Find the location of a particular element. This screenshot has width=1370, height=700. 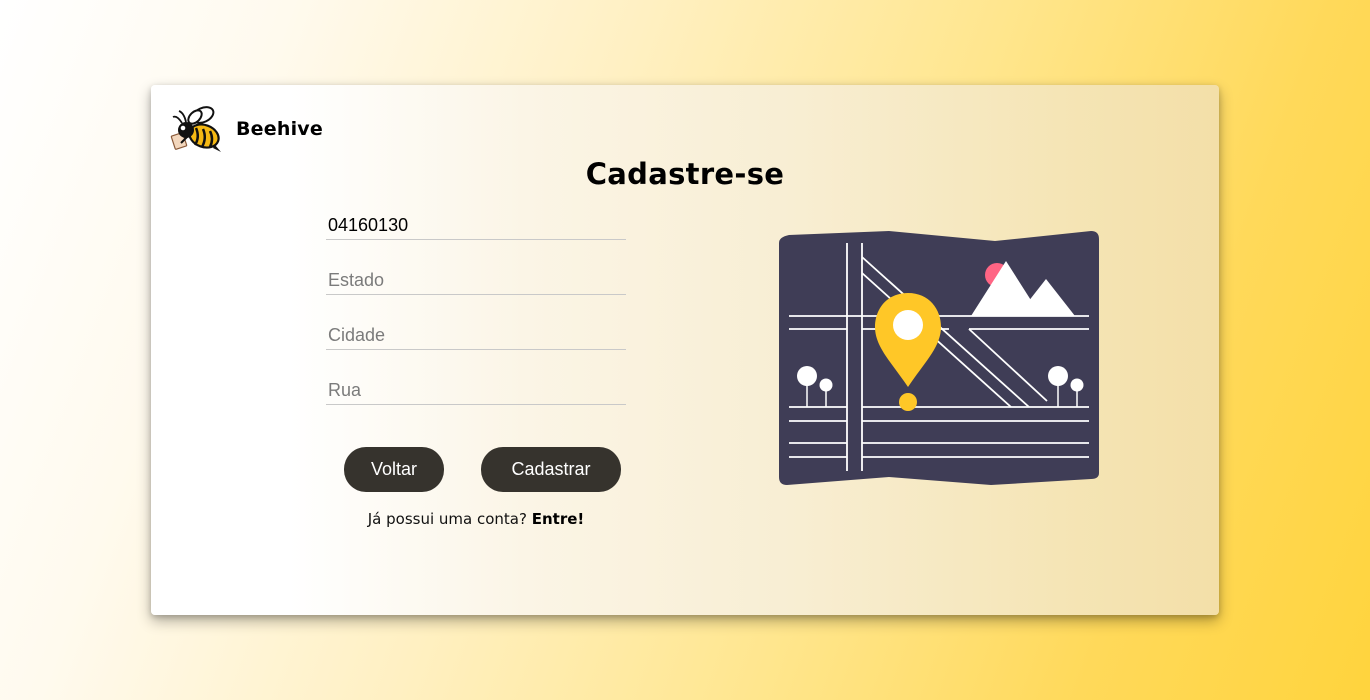

rua-field-wrapper is located at coordinates (476, 391).